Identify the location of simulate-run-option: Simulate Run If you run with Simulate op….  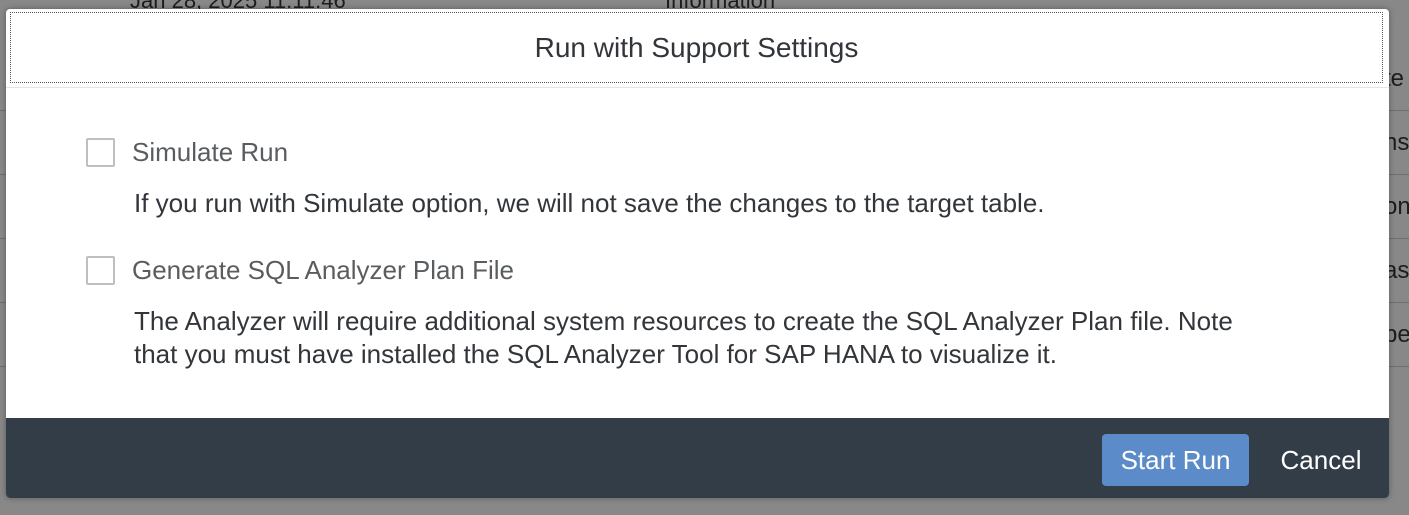
(710, 178).